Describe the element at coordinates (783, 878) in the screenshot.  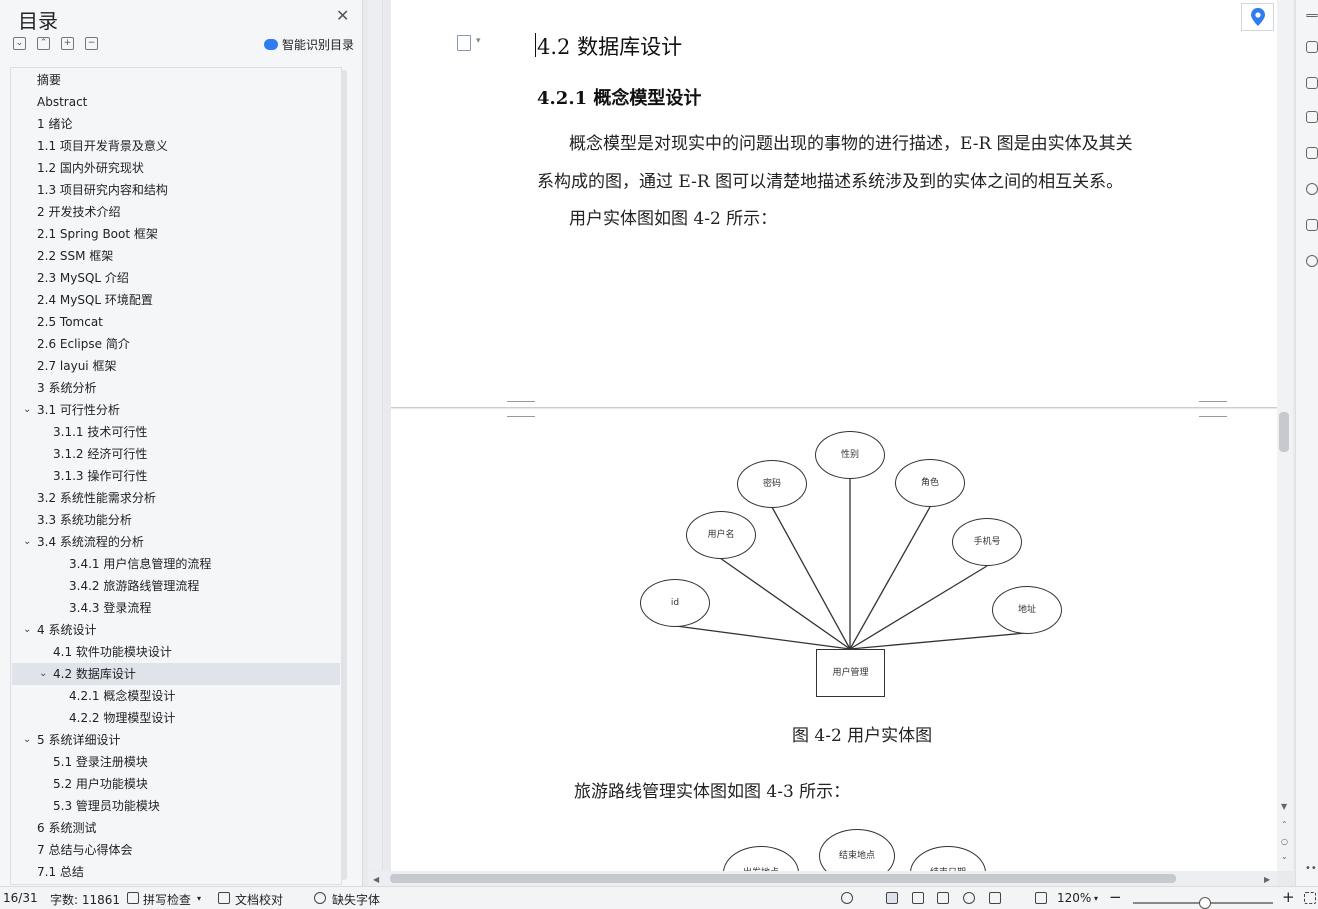
I see `horizontal-scroll-thumb` at that location.